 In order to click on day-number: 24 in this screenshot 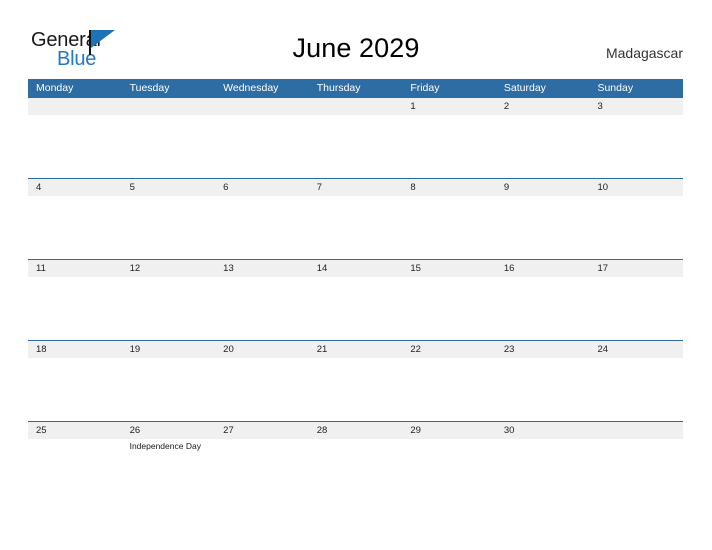, I will do `click(636, 349)`.